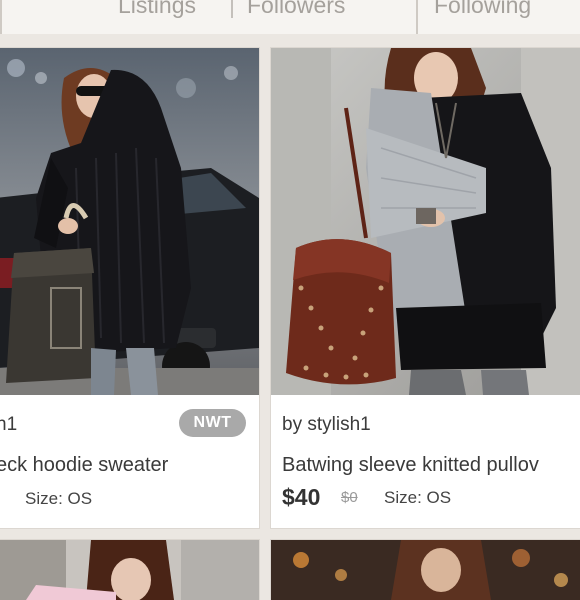 The image size is (580, 600). I want to click on followers-tab: Followers, so click(296, 9).